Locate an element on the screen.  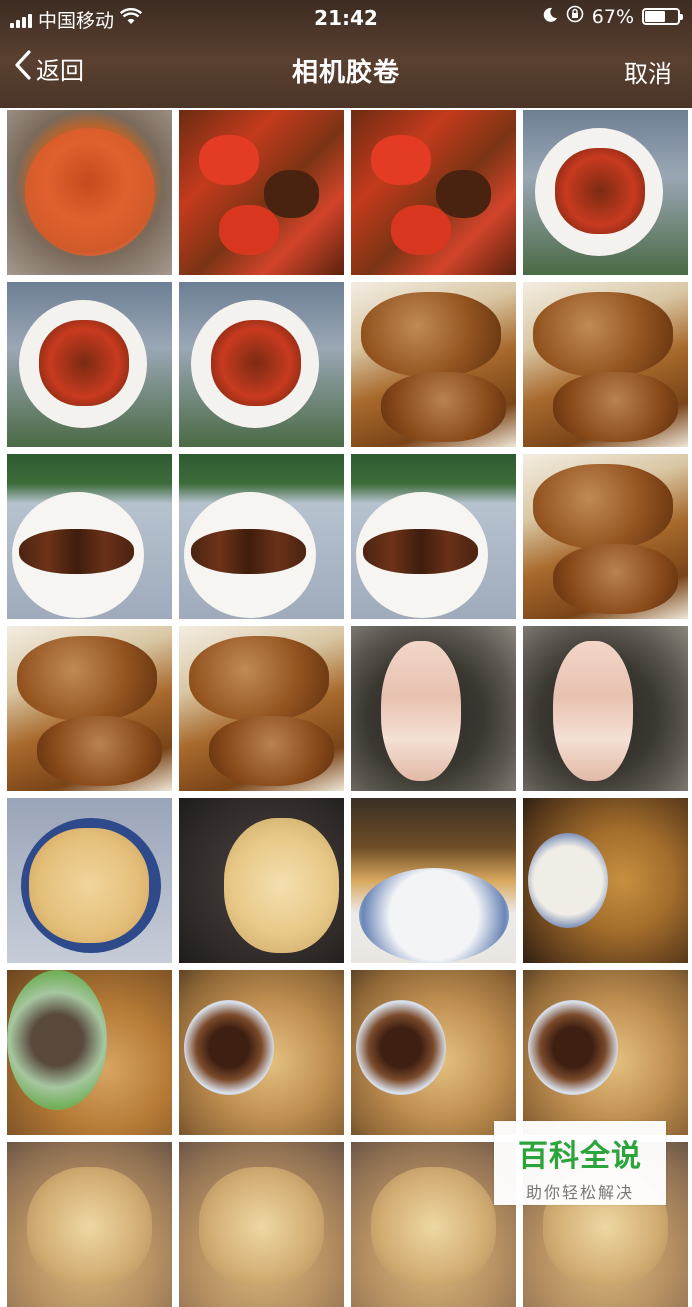
orientation-lock-icon is located at coordinates (575, 16).